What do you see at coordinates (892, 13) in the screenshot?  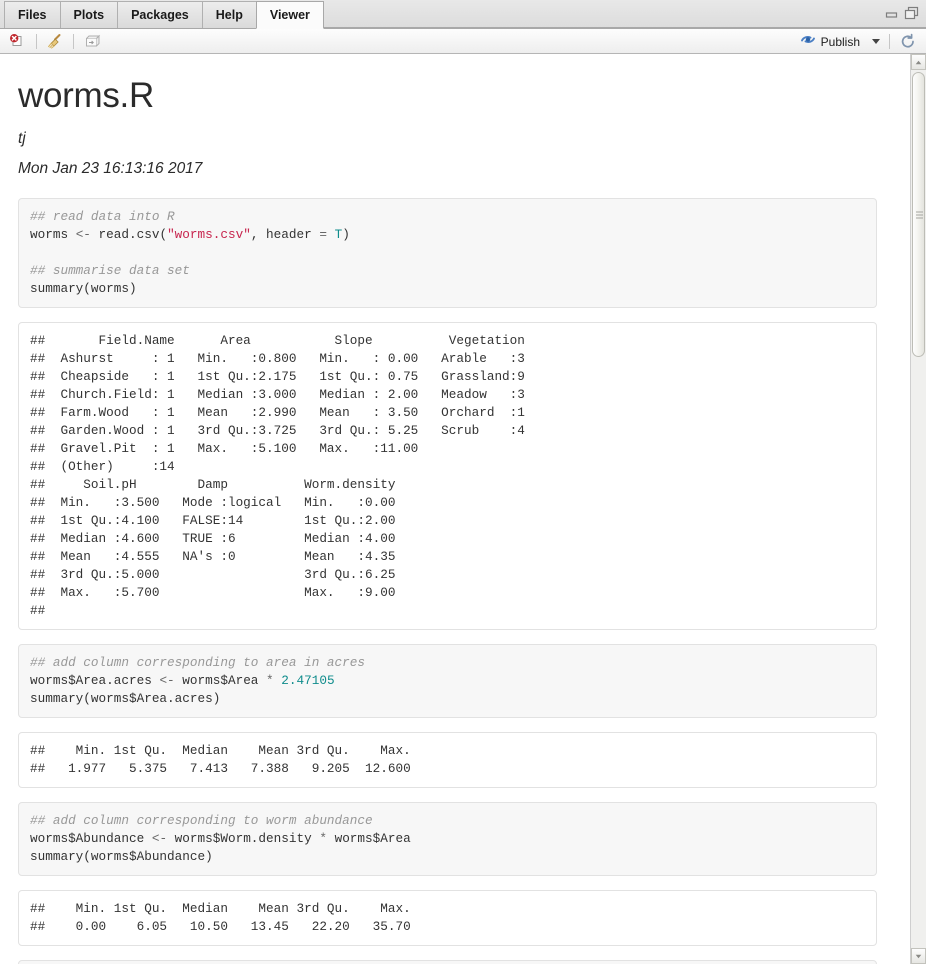 I see `minimize-icon` at bounding box center [892, 13].